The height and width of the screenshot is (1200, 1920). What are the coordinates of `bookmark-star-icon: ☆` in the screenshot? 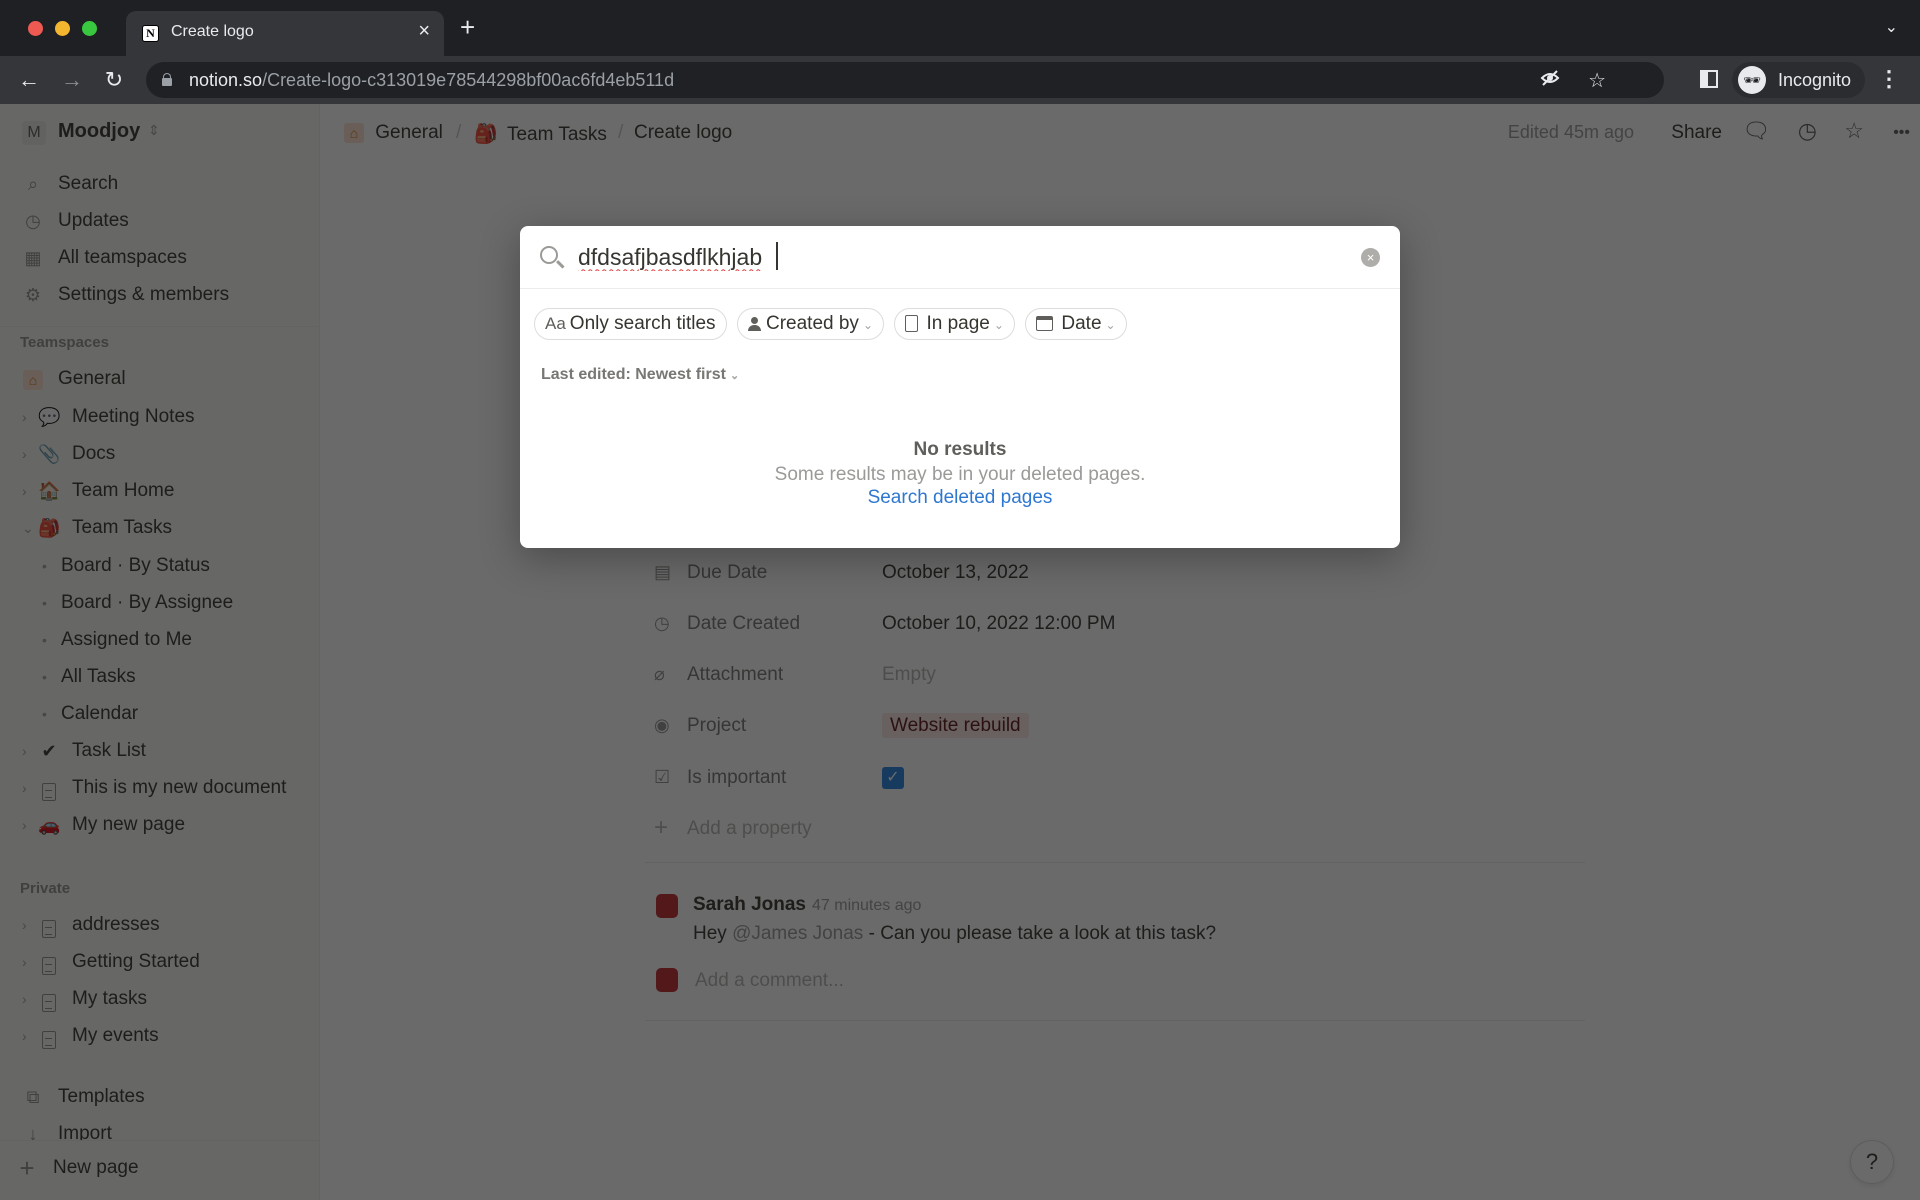 It's located at (1597, 80).